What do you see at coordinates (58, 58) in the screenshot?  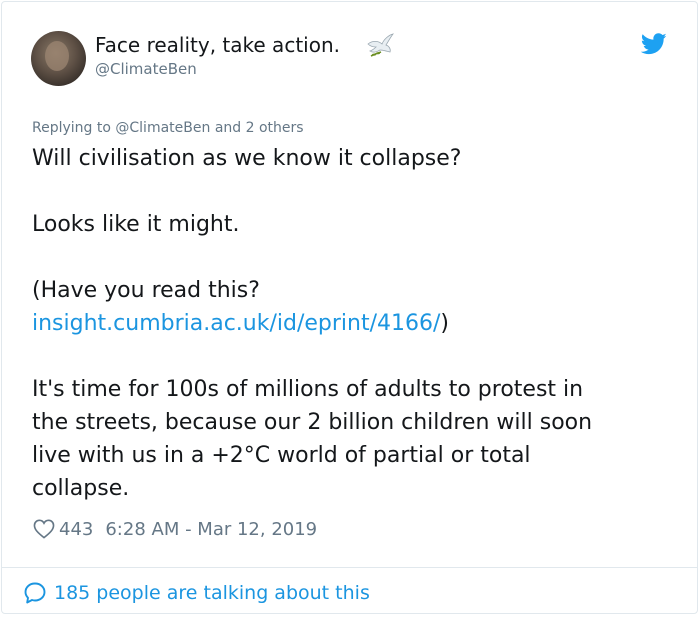 I see `avatar` at bounding box center [58, 58].